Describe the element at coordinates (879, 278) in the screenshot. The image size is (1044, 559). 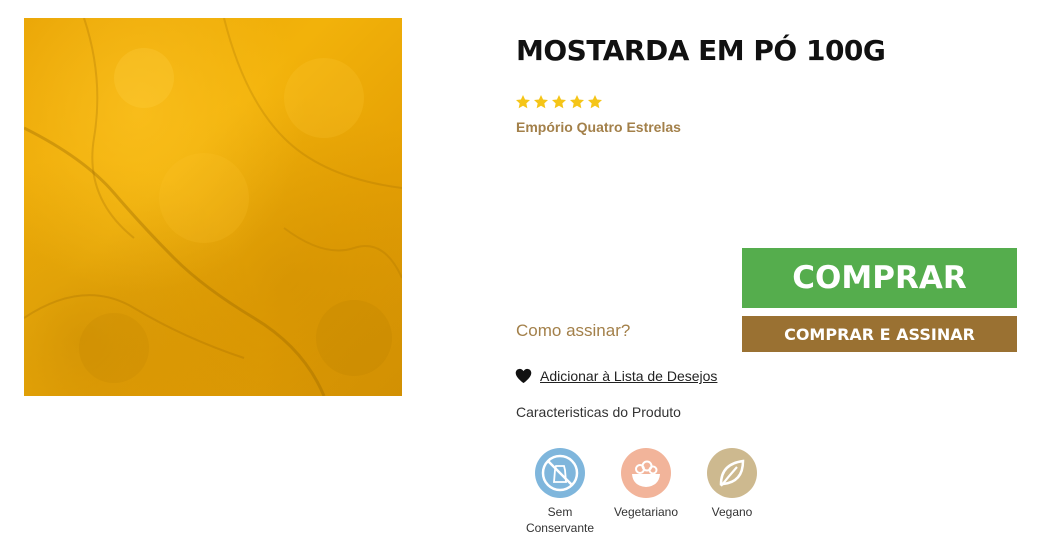
I see `buy-button: COMPRAR` at that location.